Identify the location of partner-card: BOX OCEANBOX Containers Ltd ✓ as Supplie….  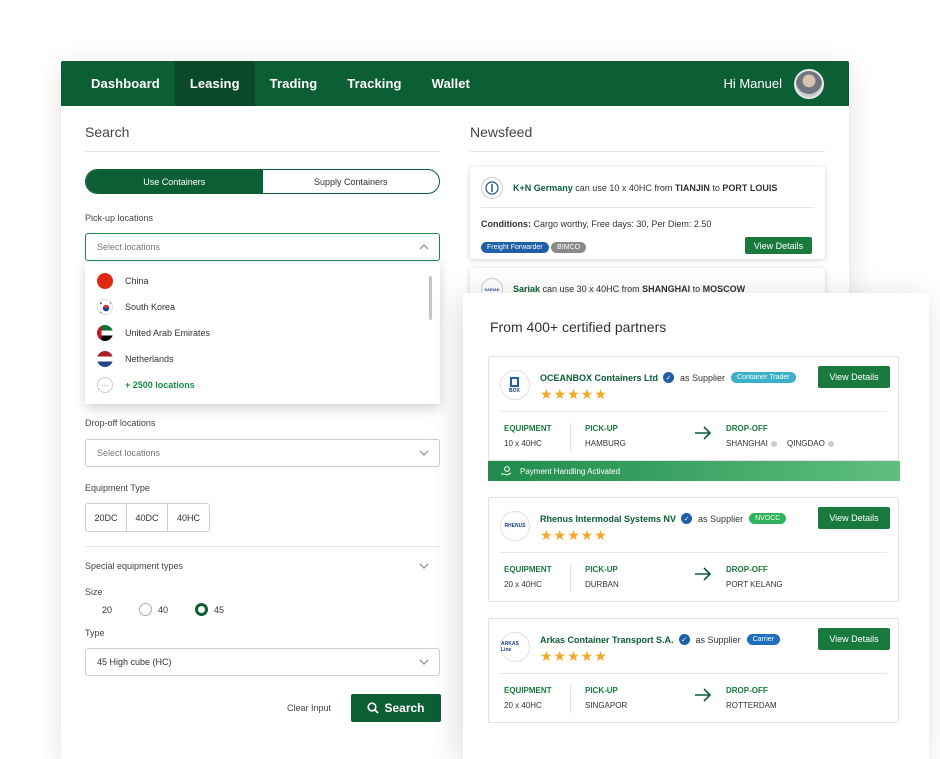
(694, 418).